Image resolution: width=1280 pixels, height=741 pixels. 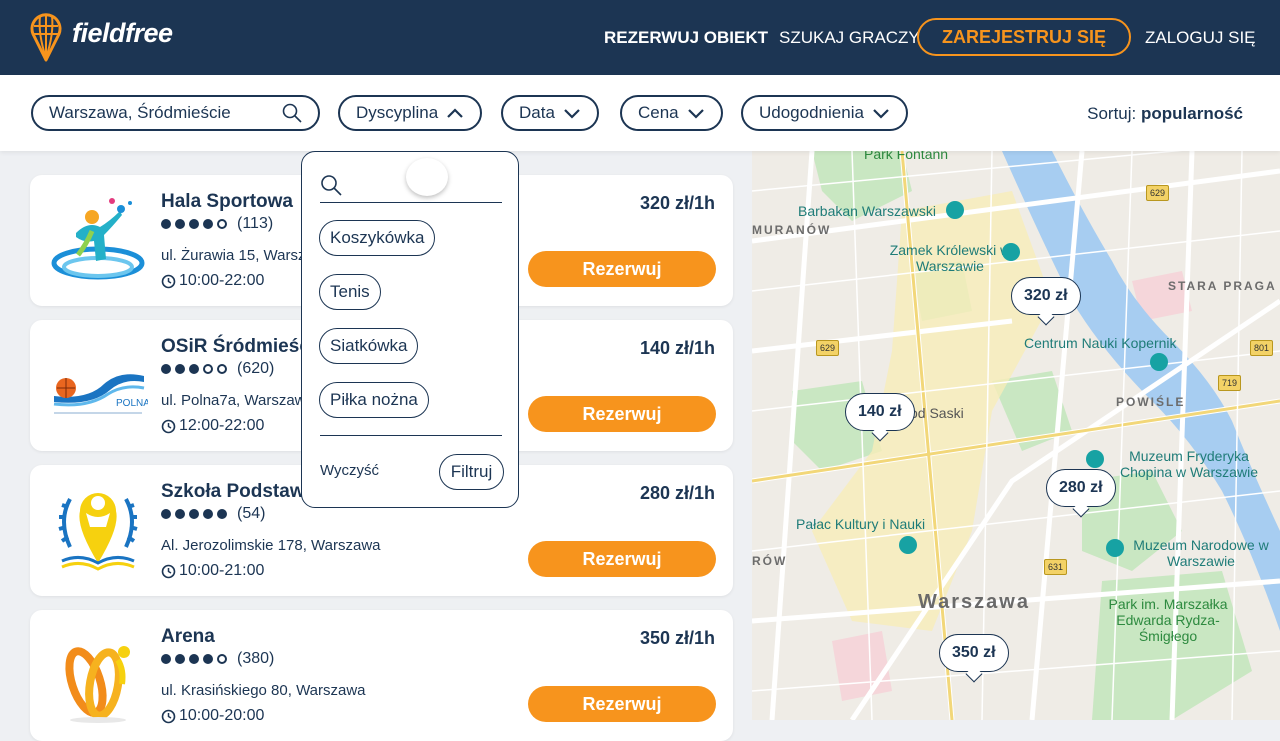 What do you see at coordinates (122, 33) in the screenshot?
I see `brand-name: fieldfree` at bounding box center [122, 33].